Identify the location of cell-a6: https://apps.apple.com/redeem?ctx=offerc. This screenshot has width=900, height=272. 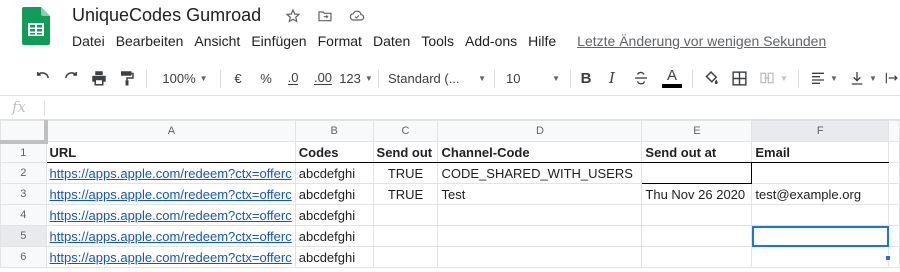
(170, 257).